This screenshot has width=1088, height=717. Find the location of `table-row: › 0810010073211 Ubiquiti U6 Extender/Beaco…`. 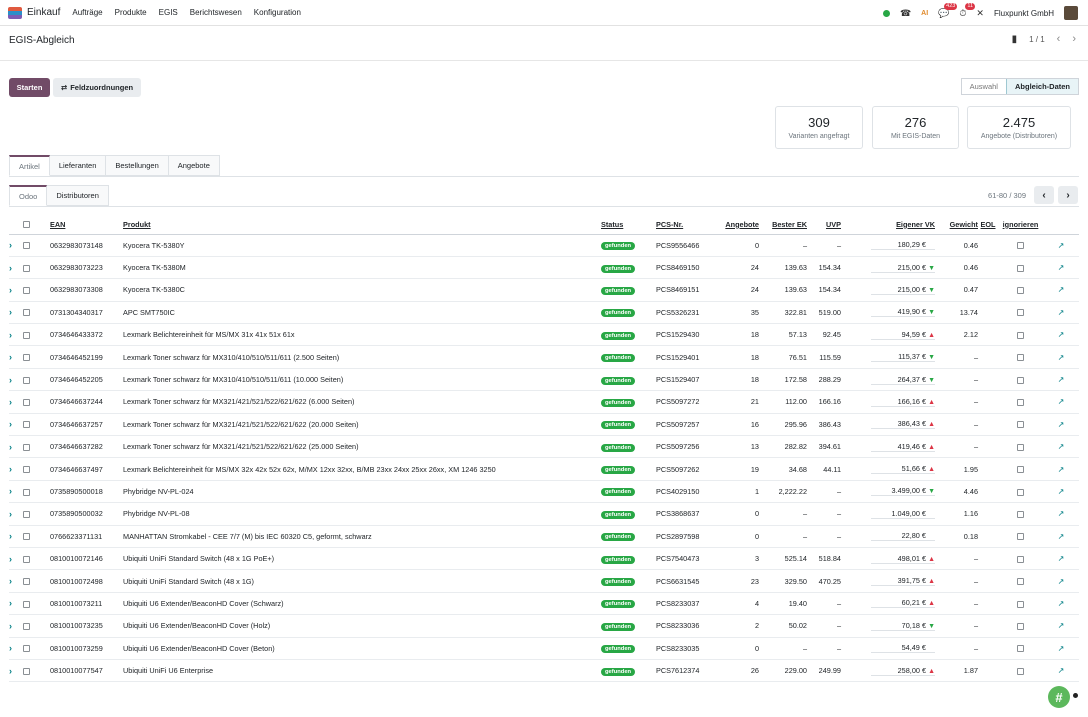

table-row: › 0810010073211 Ubiquiti U6 Extender/Beaco… is located at coordinates (544, 604).